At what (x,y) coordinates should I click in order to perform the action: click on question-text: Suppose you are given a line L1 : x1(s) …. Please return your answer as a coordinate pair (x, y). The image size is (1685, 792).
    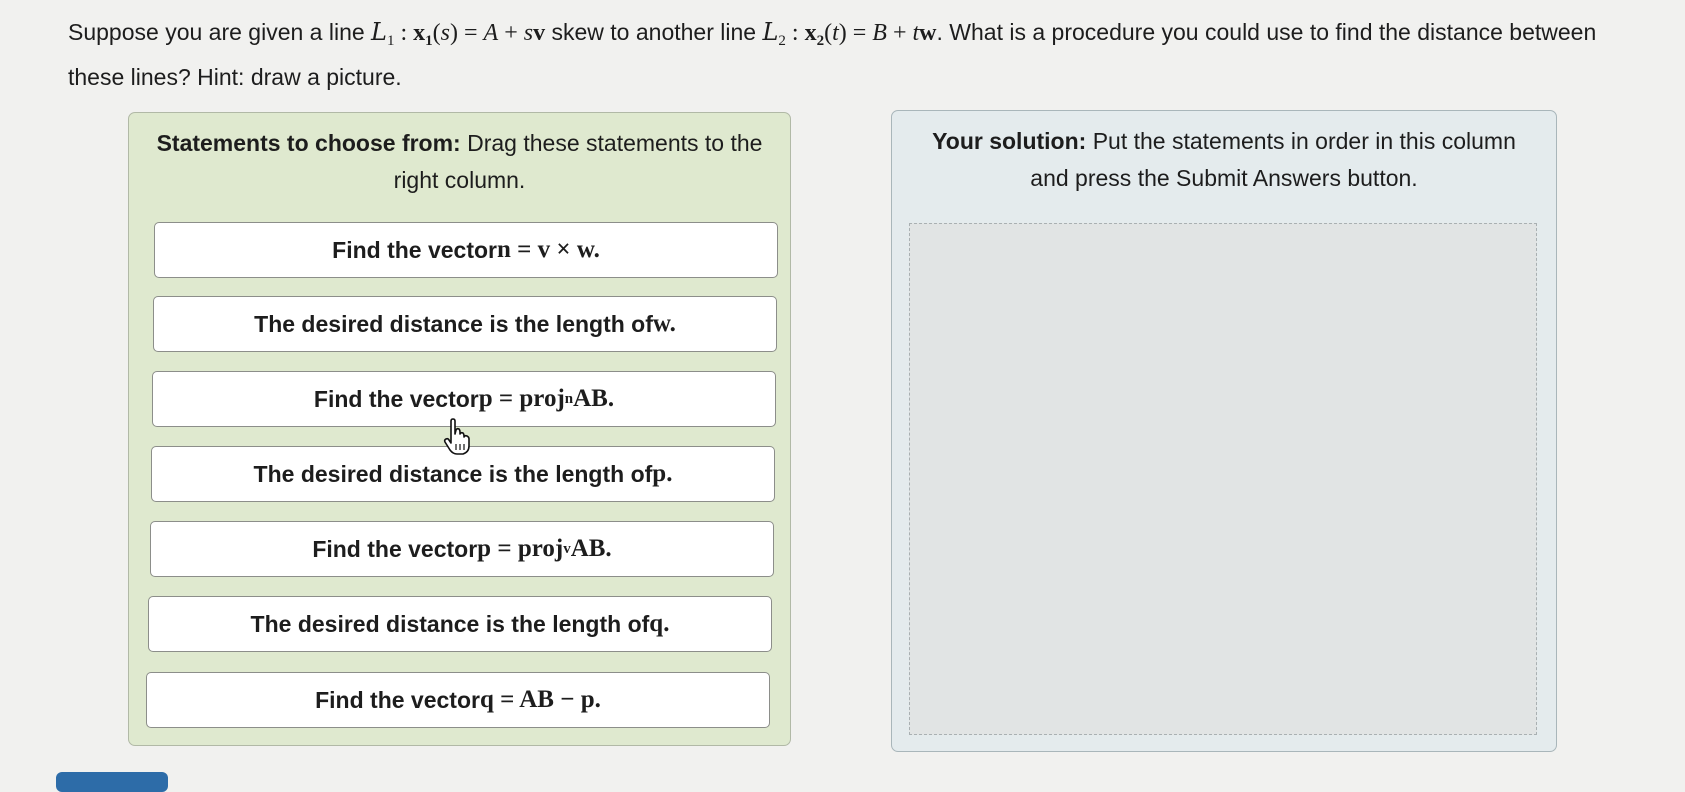
    Looking at the image, I should click on (832, 54).